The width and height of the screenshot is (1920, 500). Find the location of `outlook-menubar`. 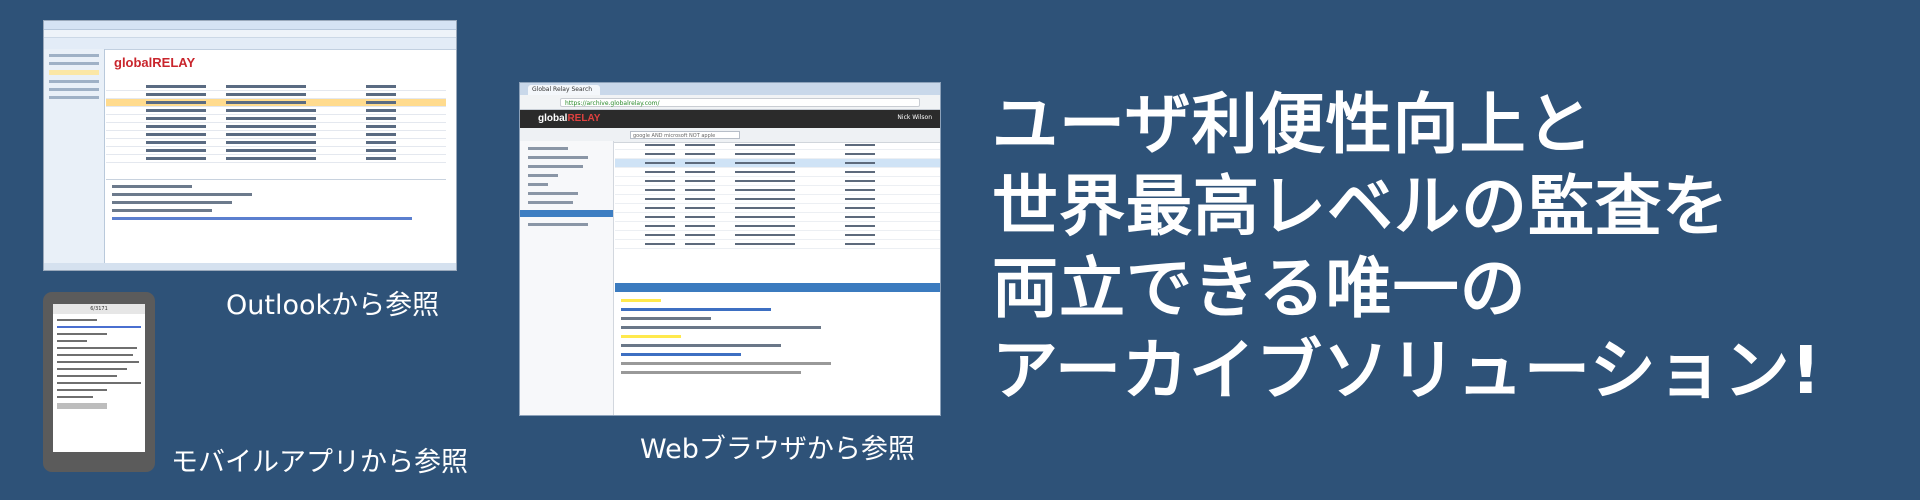

outlook-menubar is located at coordinates (250, 34).